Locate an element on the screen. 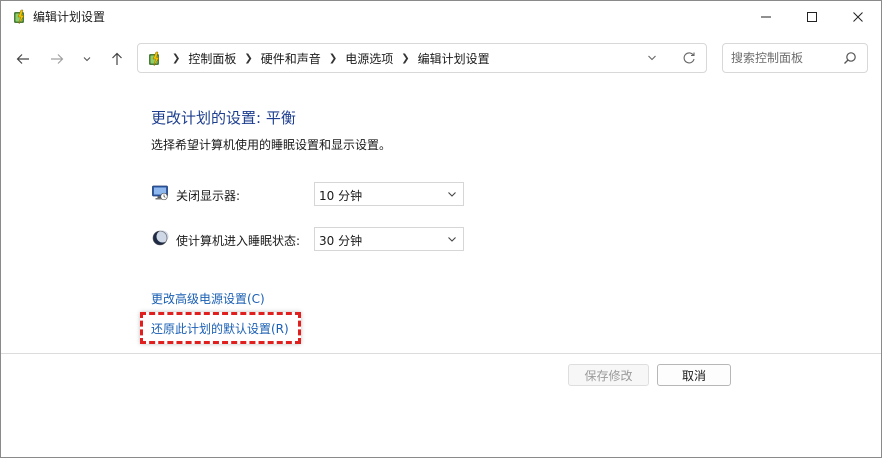 The image size is (882, 458). breadcrumb-item-control-panel: 控制面板 is located at coordinates (212, 58).